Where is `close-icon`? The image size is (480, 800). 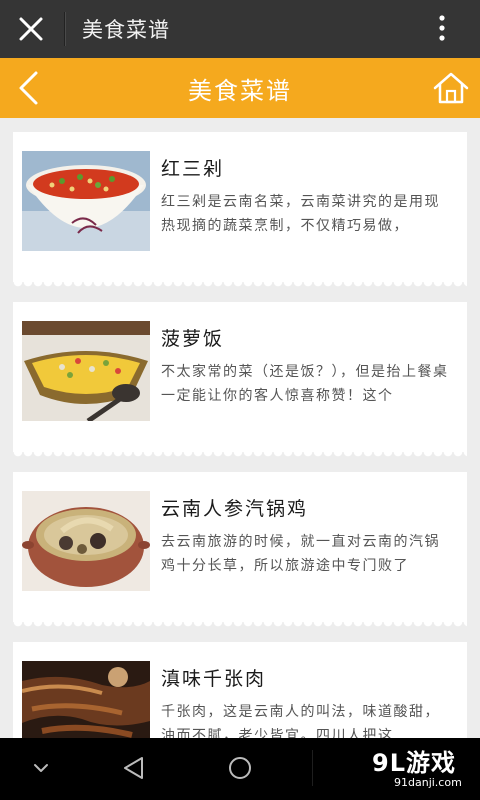
close-icon is located at coordinates (31, 29).